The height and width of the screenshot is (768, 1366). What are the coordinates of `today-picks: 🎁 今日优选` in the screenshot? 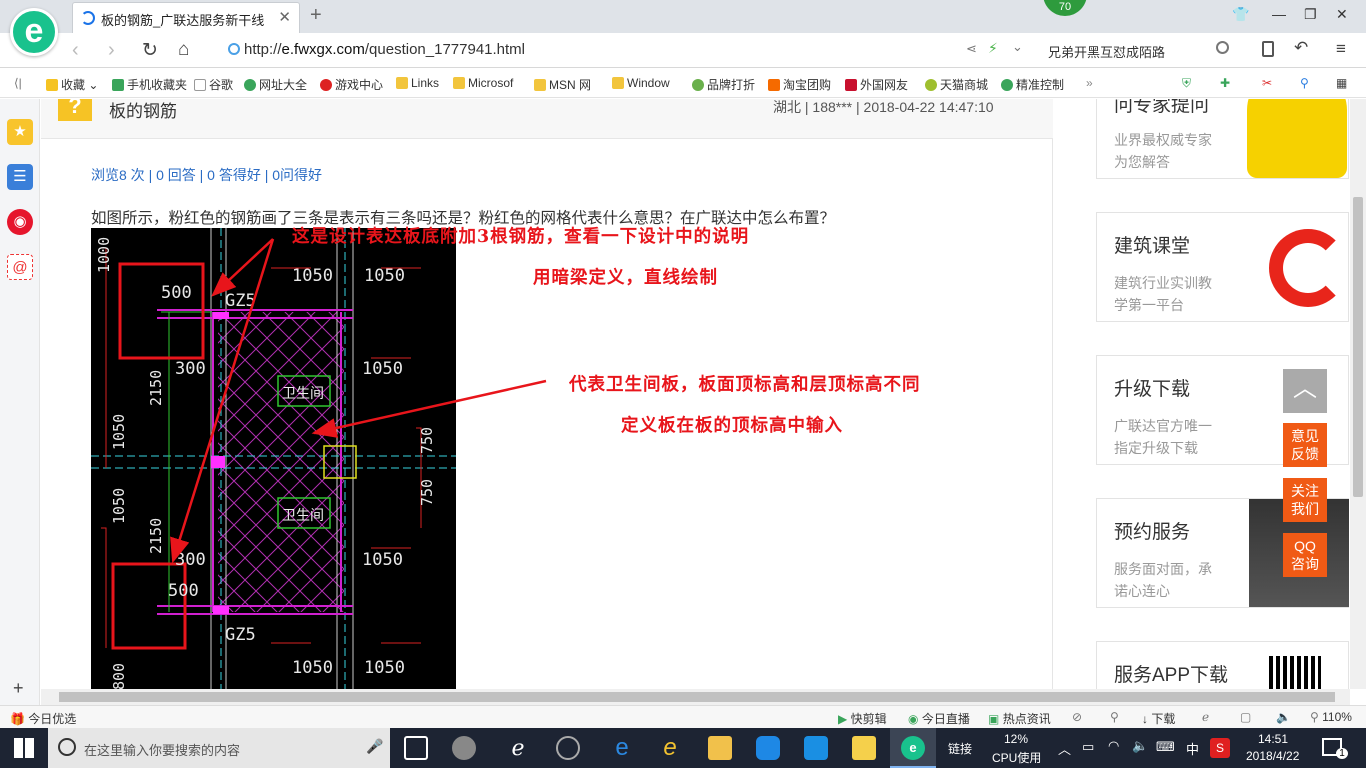 It's located at (43, 718).